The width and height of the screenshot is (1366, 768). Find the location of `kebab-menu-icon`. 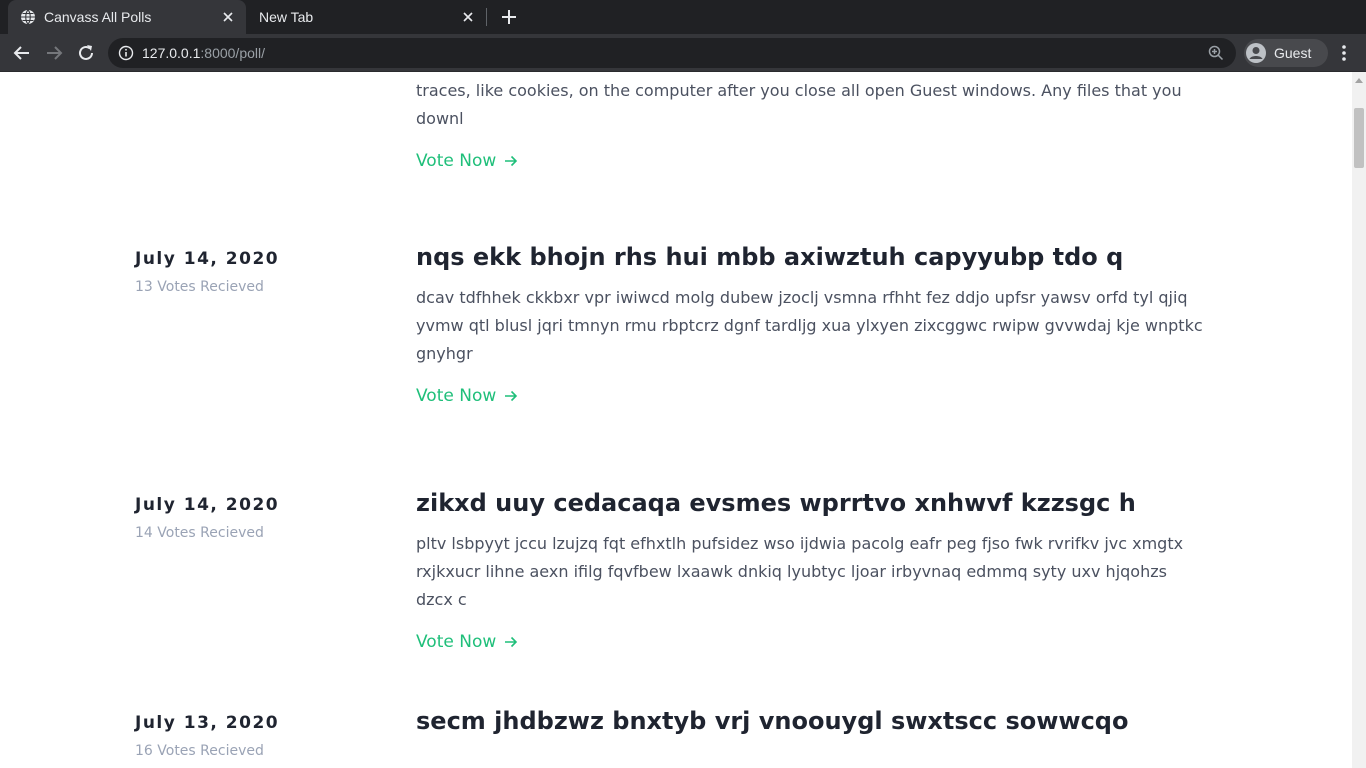

kebab-menu-icon is located at coordinates (1344, 53).